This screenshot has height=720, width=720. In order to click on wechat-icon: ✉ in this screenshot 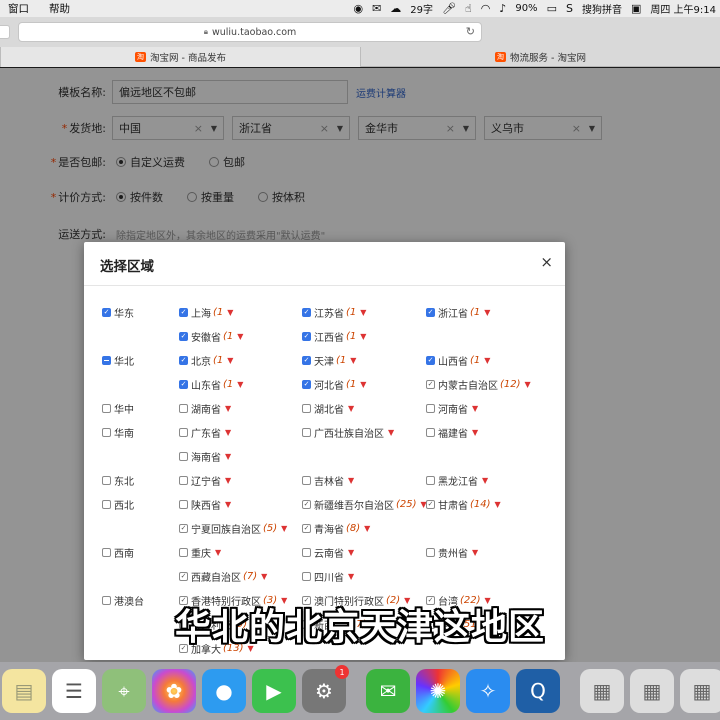, I will do `click(388, 691)`.